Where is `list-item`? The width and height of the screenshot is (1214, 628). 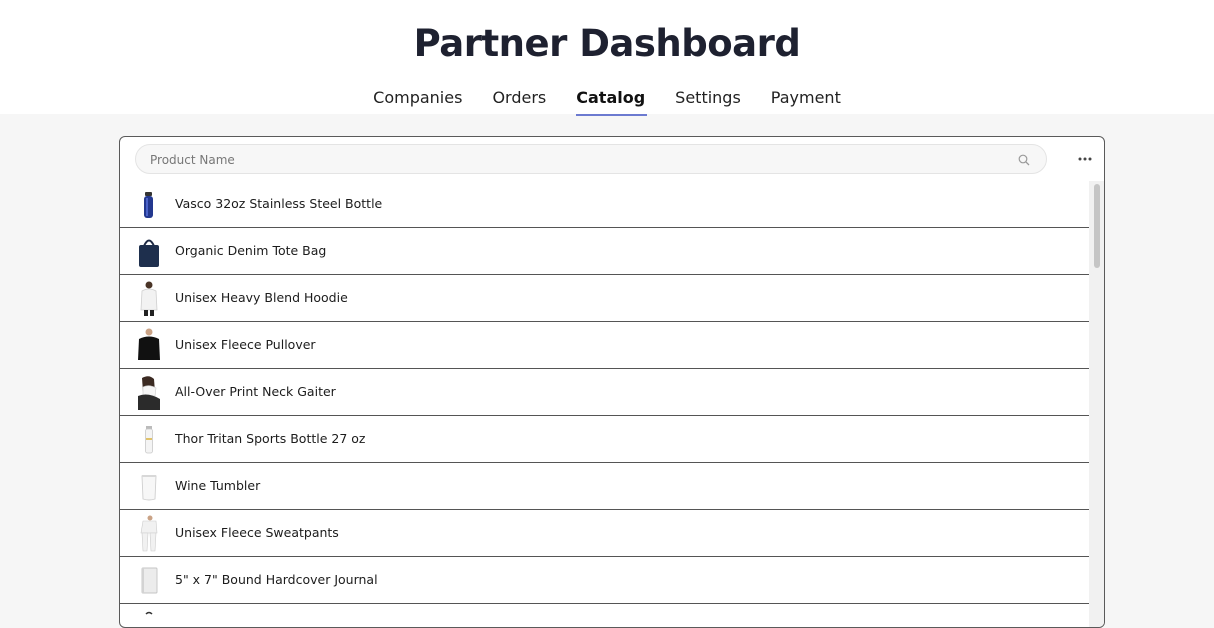
list-item is located at coordinates (604, 615).